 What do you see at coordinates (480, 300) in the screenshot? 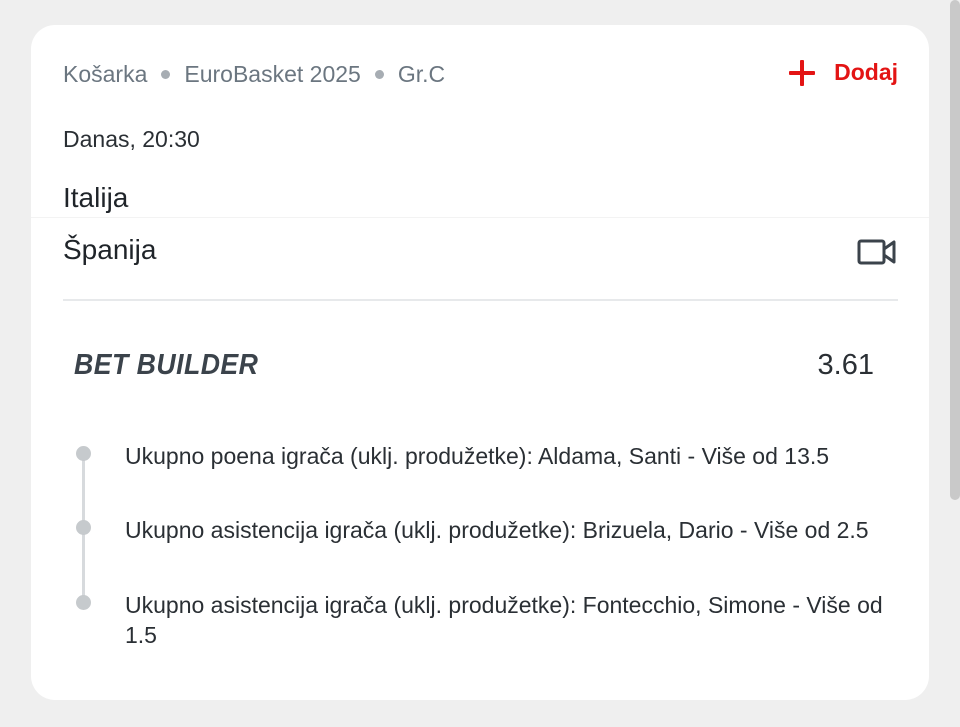
I see `section-divider` at bounding box center [480, 300].